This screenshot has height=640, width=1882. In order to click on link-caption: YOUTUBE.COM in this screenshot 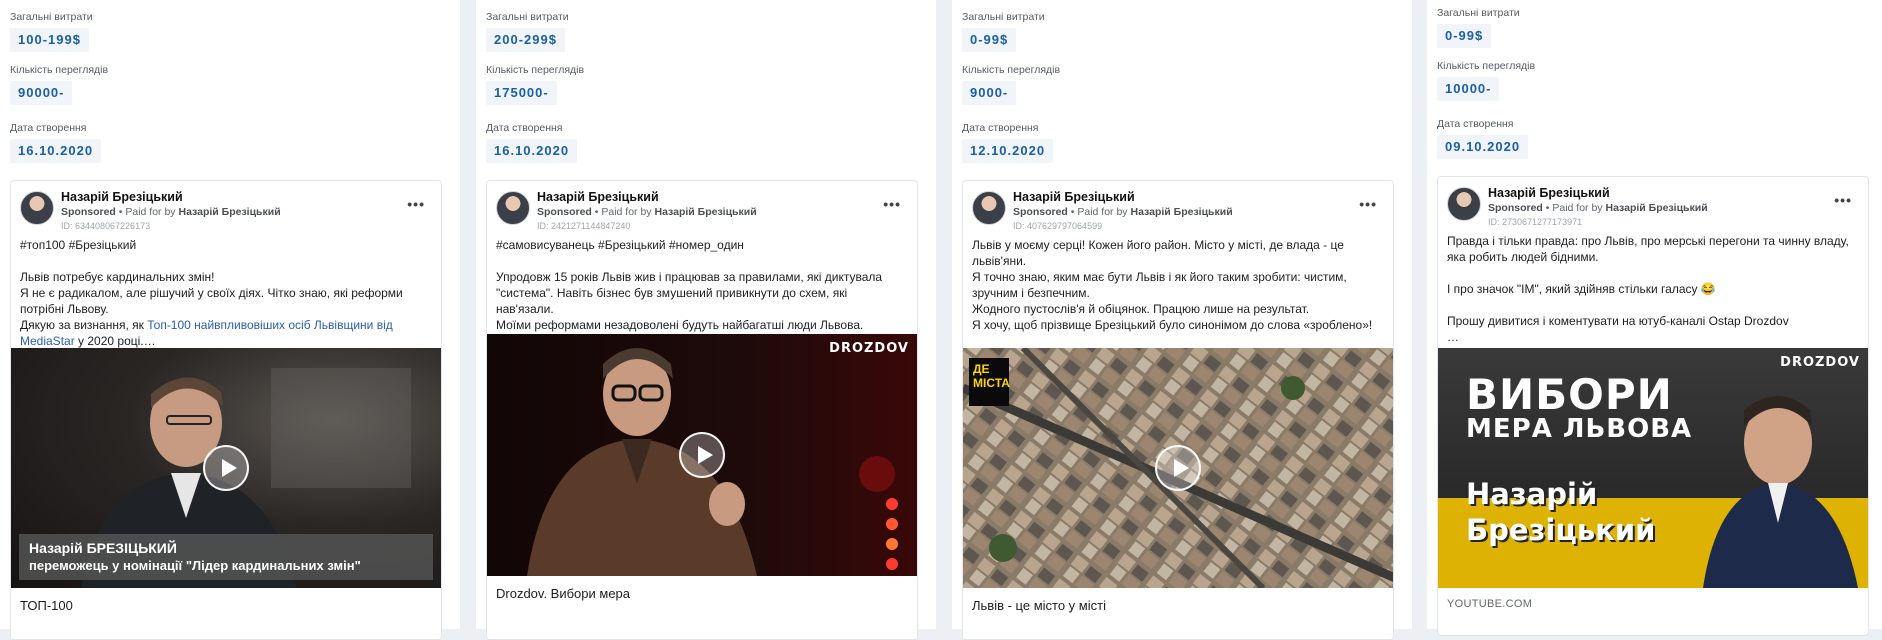, I will do `click(1653, 604)`.